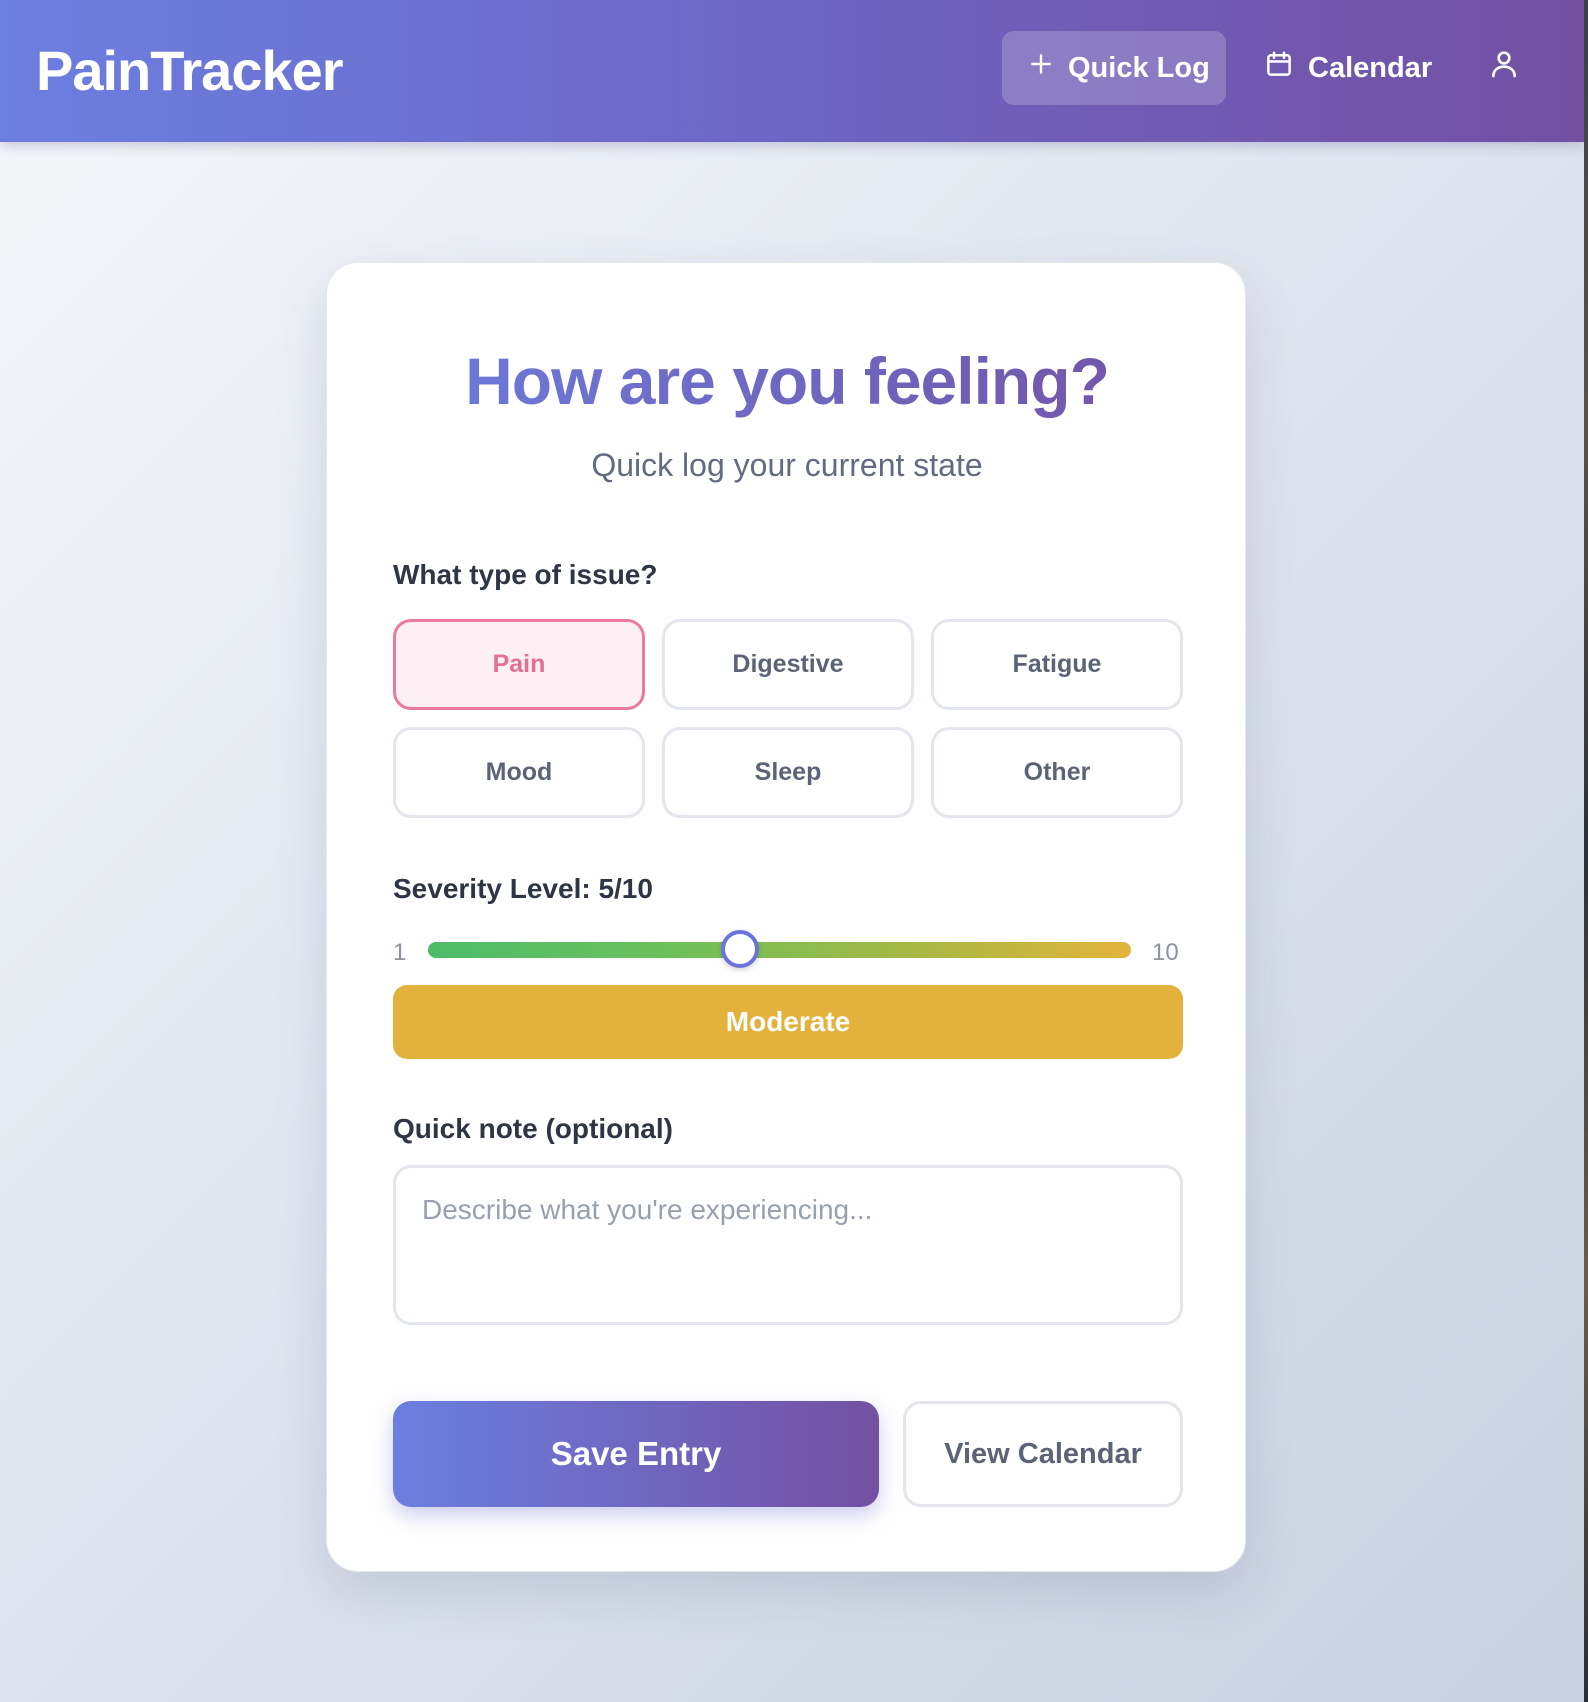  Describe the element at coordinates (740, 949) in the screenshot. I see `severity-slider-thumb` at that location.